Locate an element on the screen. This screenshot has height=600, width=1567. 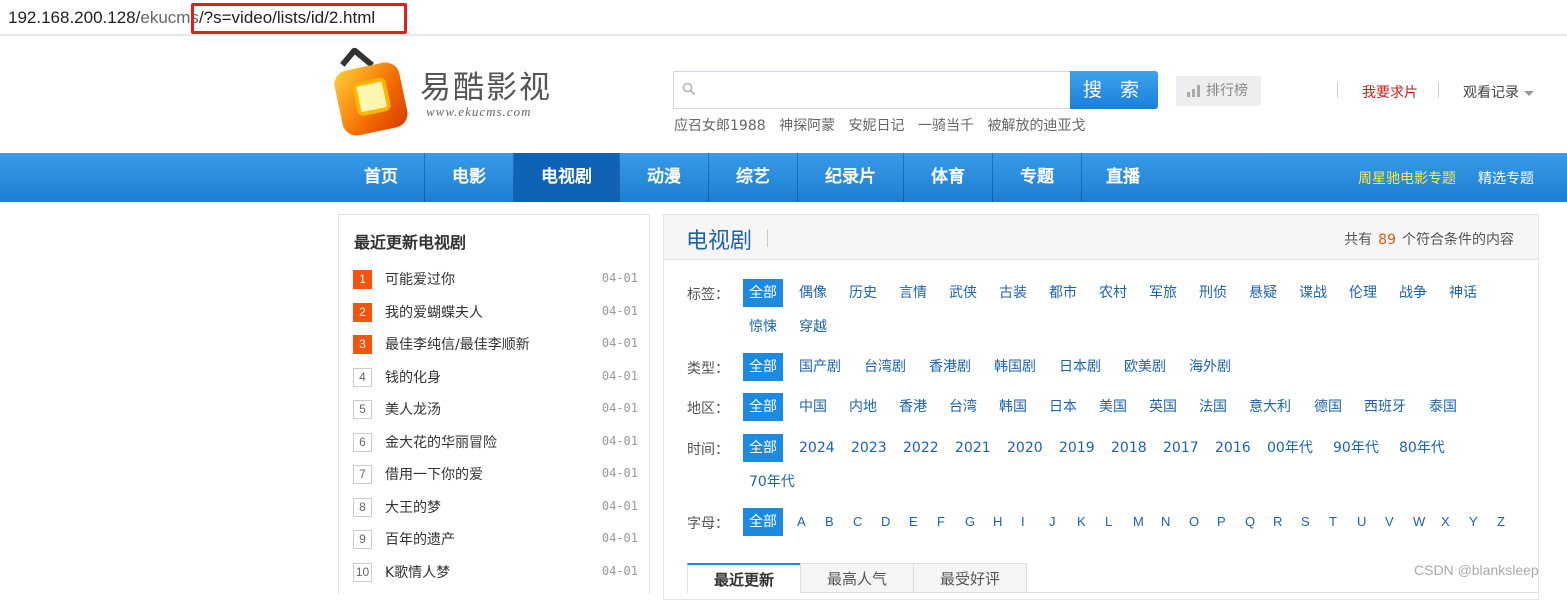
filter-option-letter: B is located at coordinates (829, 522).